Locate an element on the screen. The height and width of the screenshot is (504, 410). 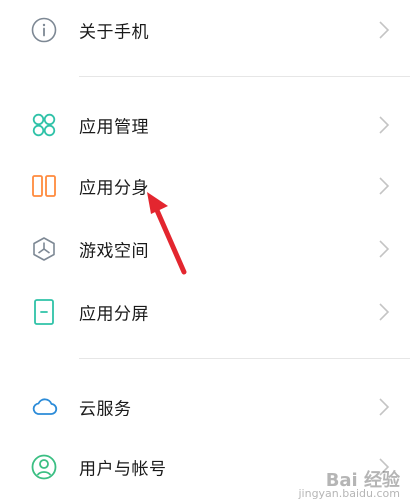
user-account-icon is located at coordinates (44, 467).